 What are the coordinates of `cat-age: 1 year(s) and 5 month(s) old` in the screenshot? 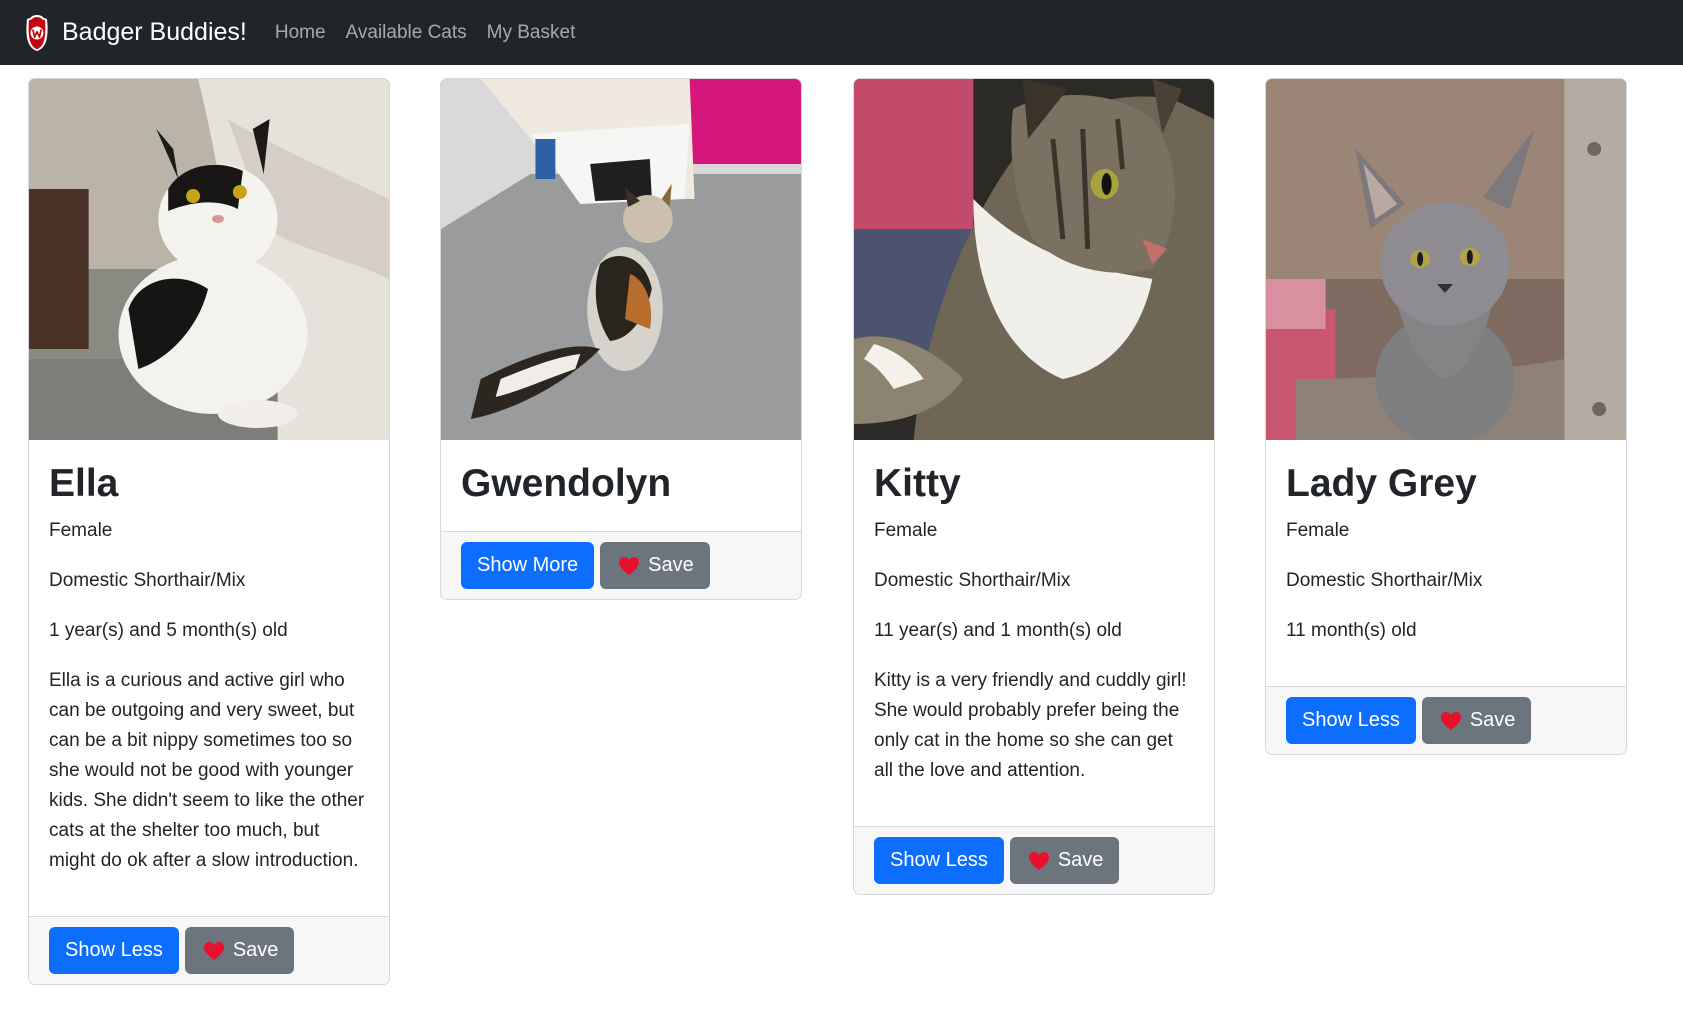 It's located at (168, 630).